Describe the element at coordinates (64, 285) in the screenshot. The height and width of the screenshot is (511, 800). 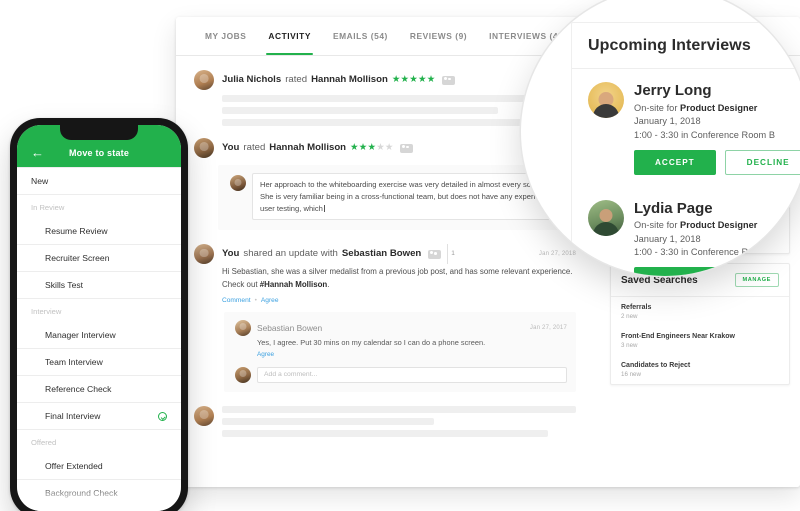
I see `state-row-label: Skills Test` at that location.